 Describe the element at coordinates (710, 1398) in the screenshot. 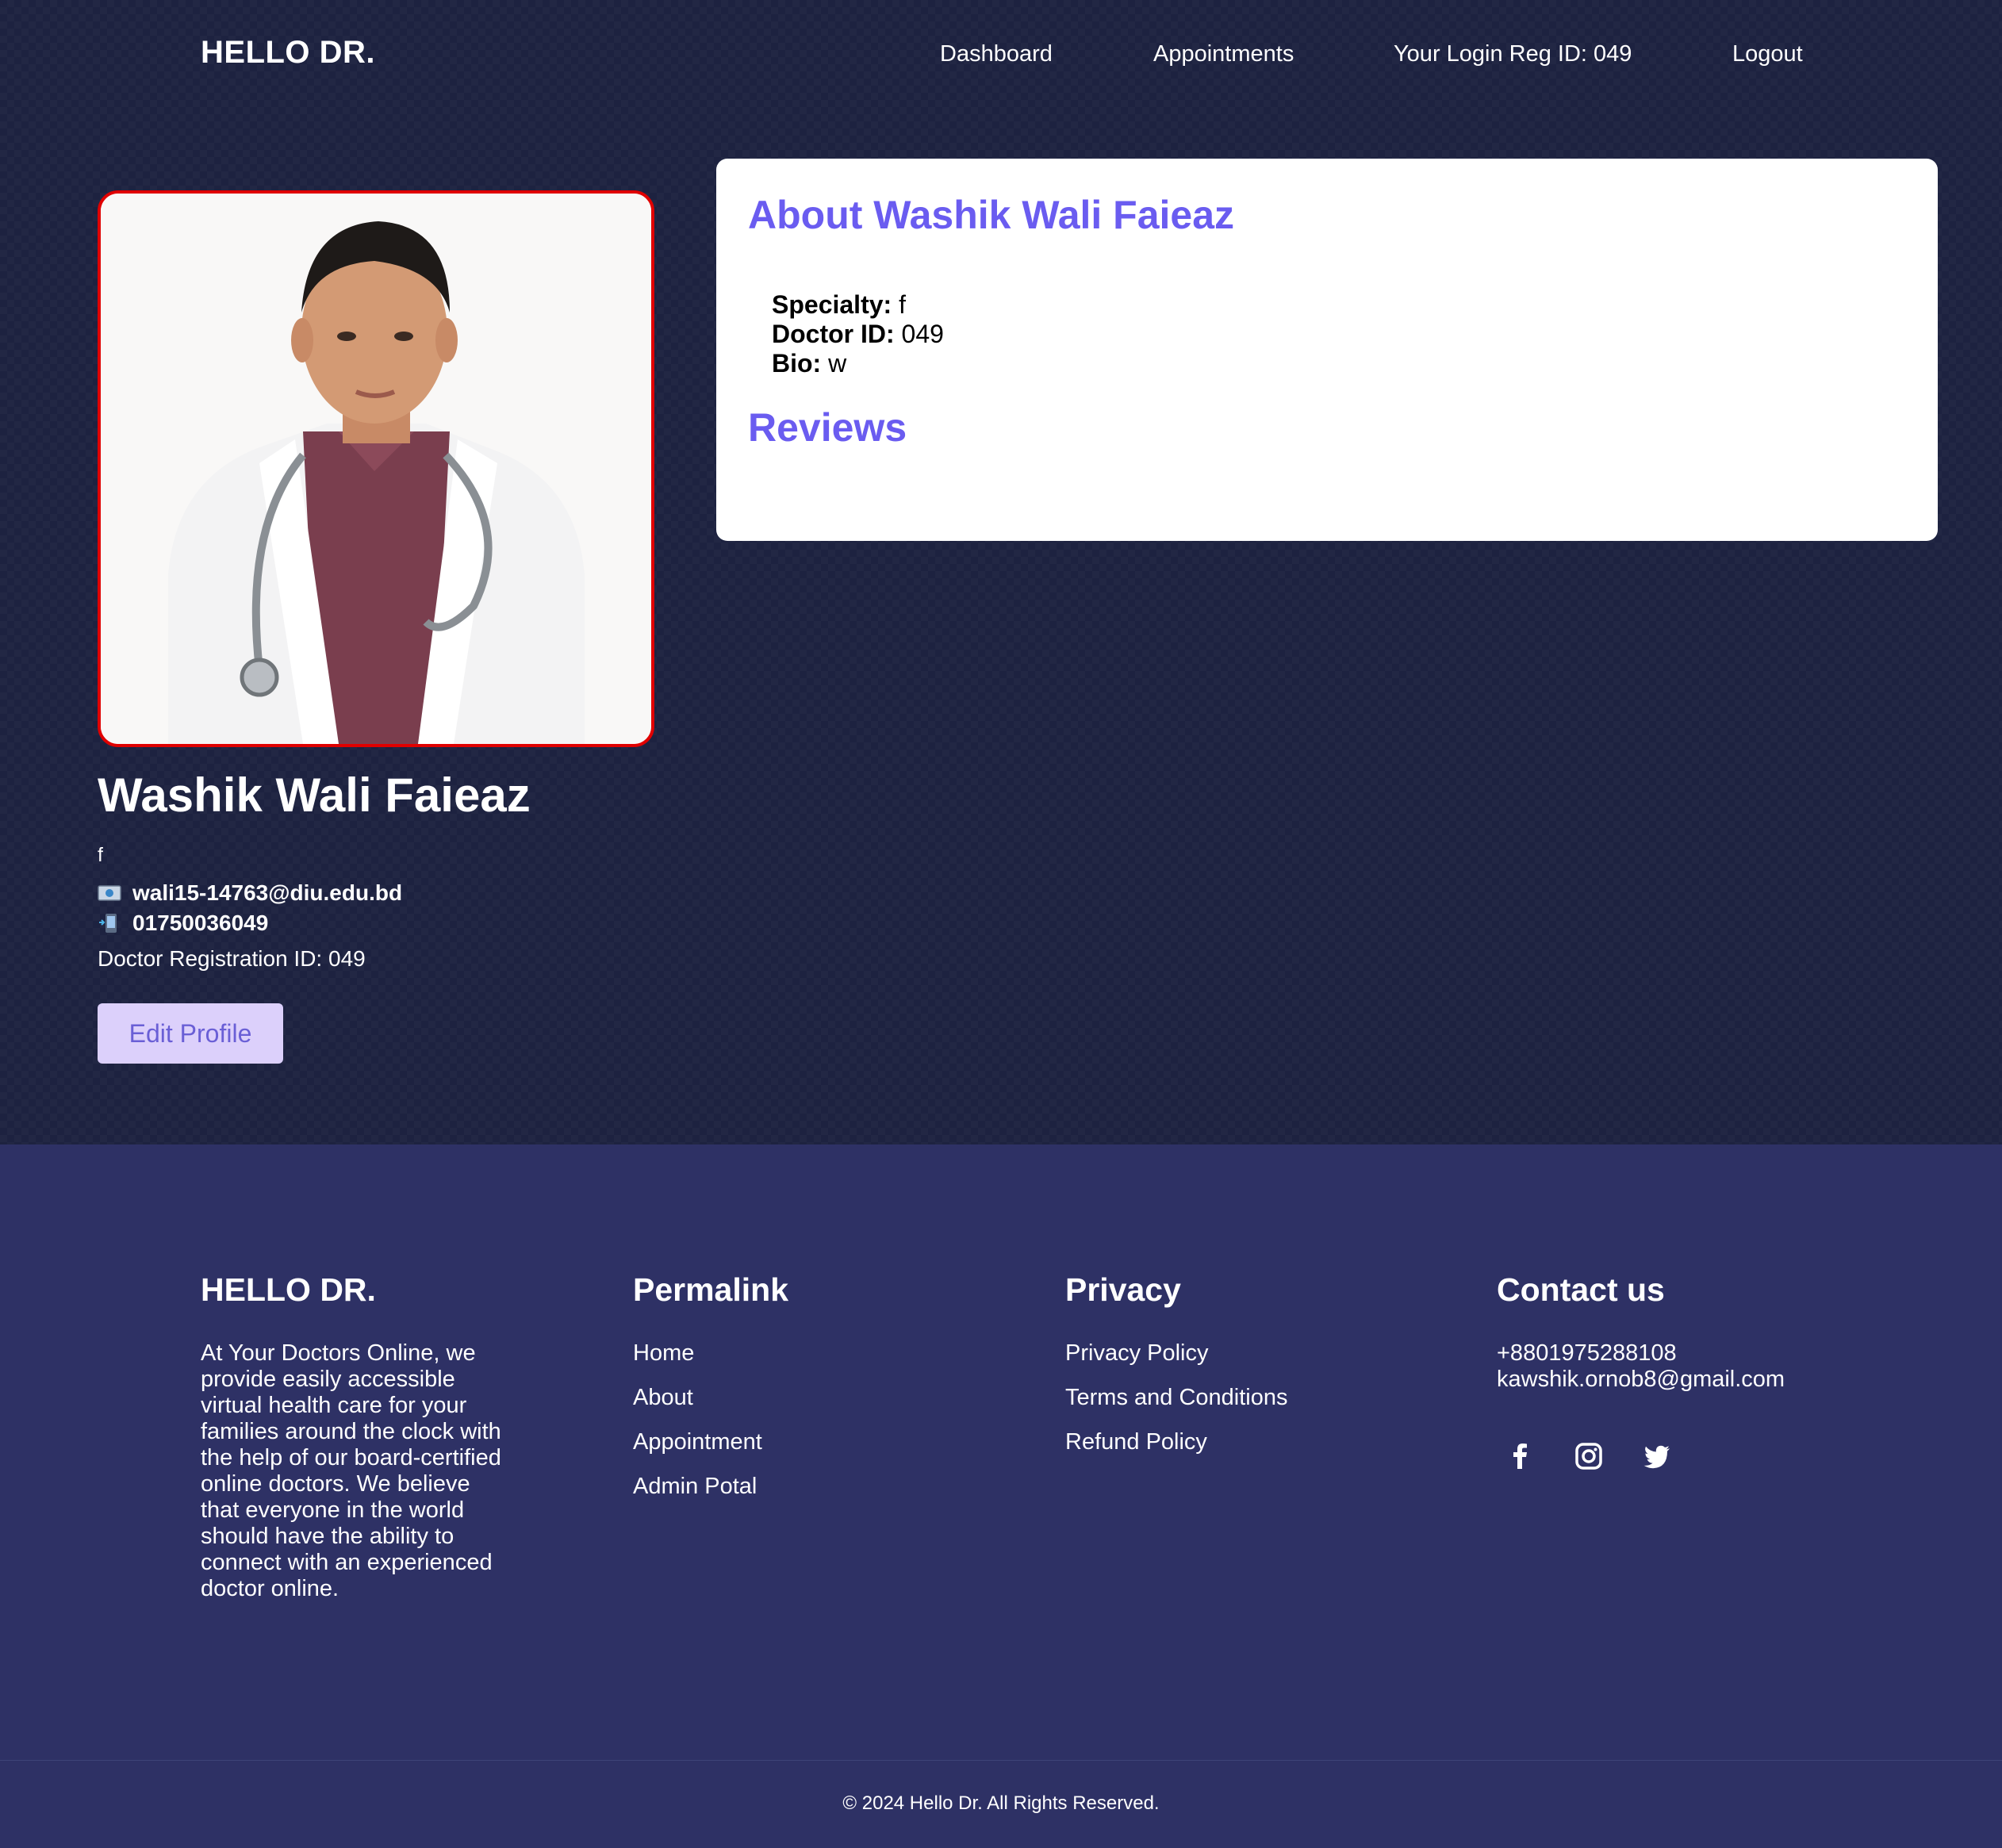

I see `footer-link-about: About` at that location.